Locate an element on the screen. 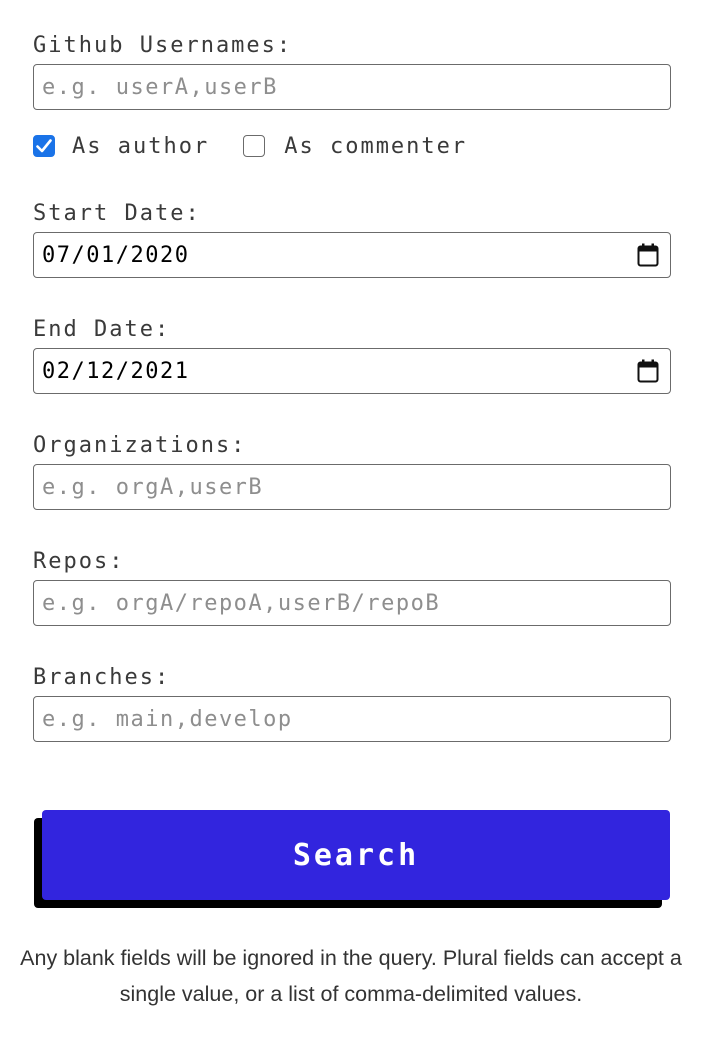 This screenshot has width=702, height=1044. organizations-field is located at coordinates (352, 487).